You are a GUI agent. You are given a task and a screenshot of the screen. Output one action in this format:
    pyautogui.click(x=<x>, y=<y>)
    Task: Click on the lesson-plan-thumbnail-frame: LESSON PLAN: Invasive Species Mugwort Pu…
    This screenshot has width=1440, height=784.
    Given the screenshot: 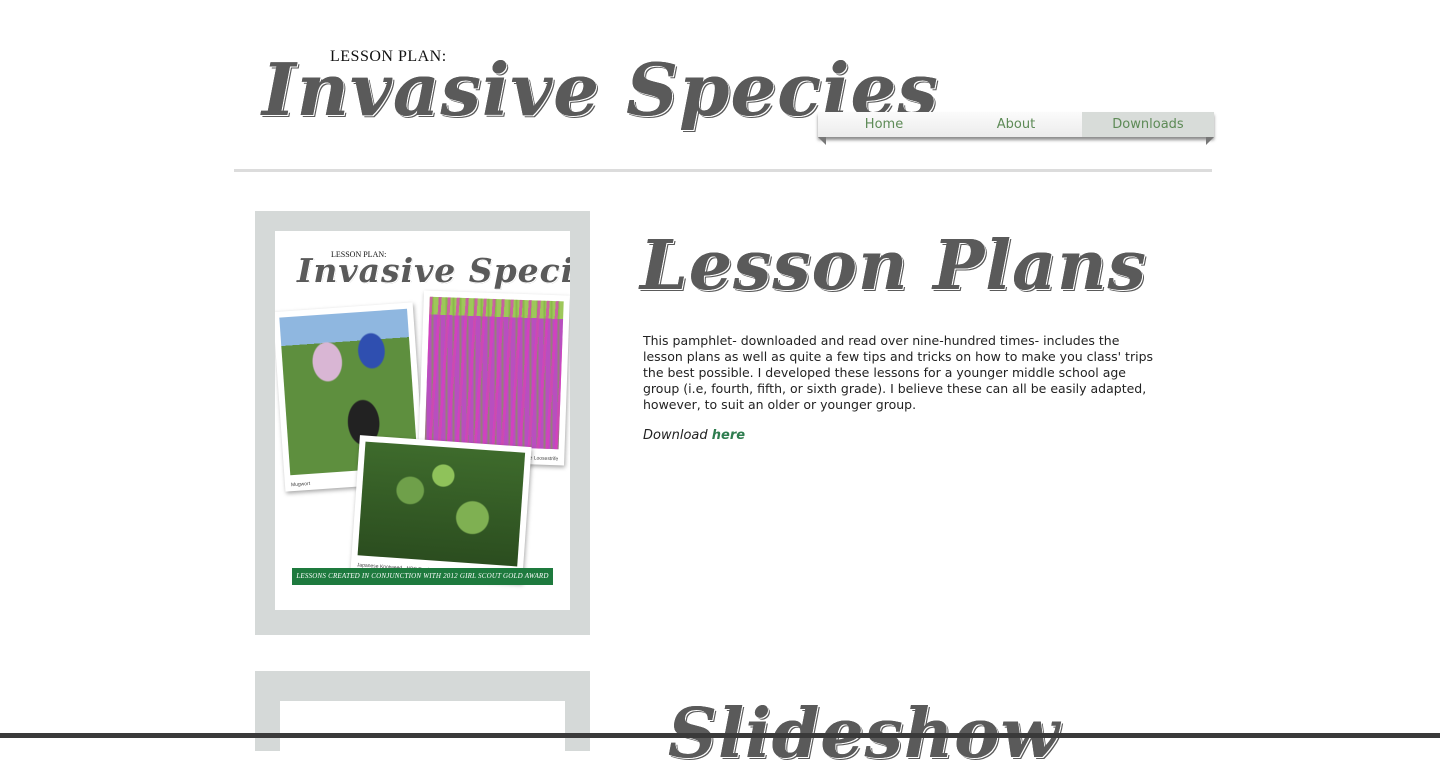 What is the action you would take?
    pyautogui.click(x=422, y=423)
    